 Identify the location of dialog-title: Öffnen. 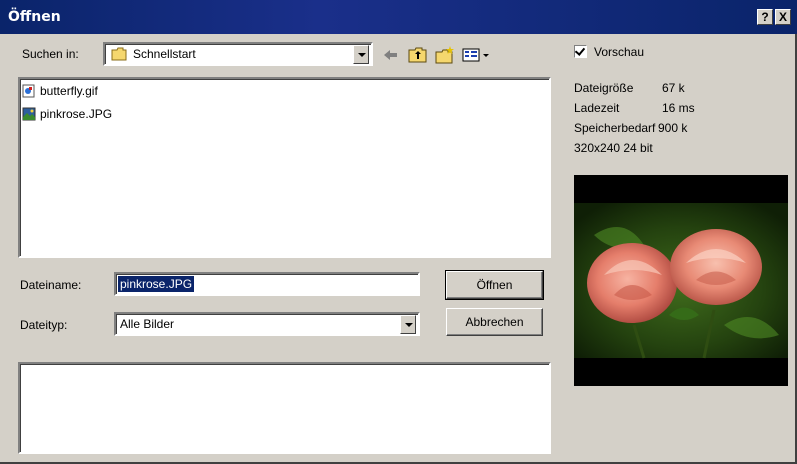
(34, 17).